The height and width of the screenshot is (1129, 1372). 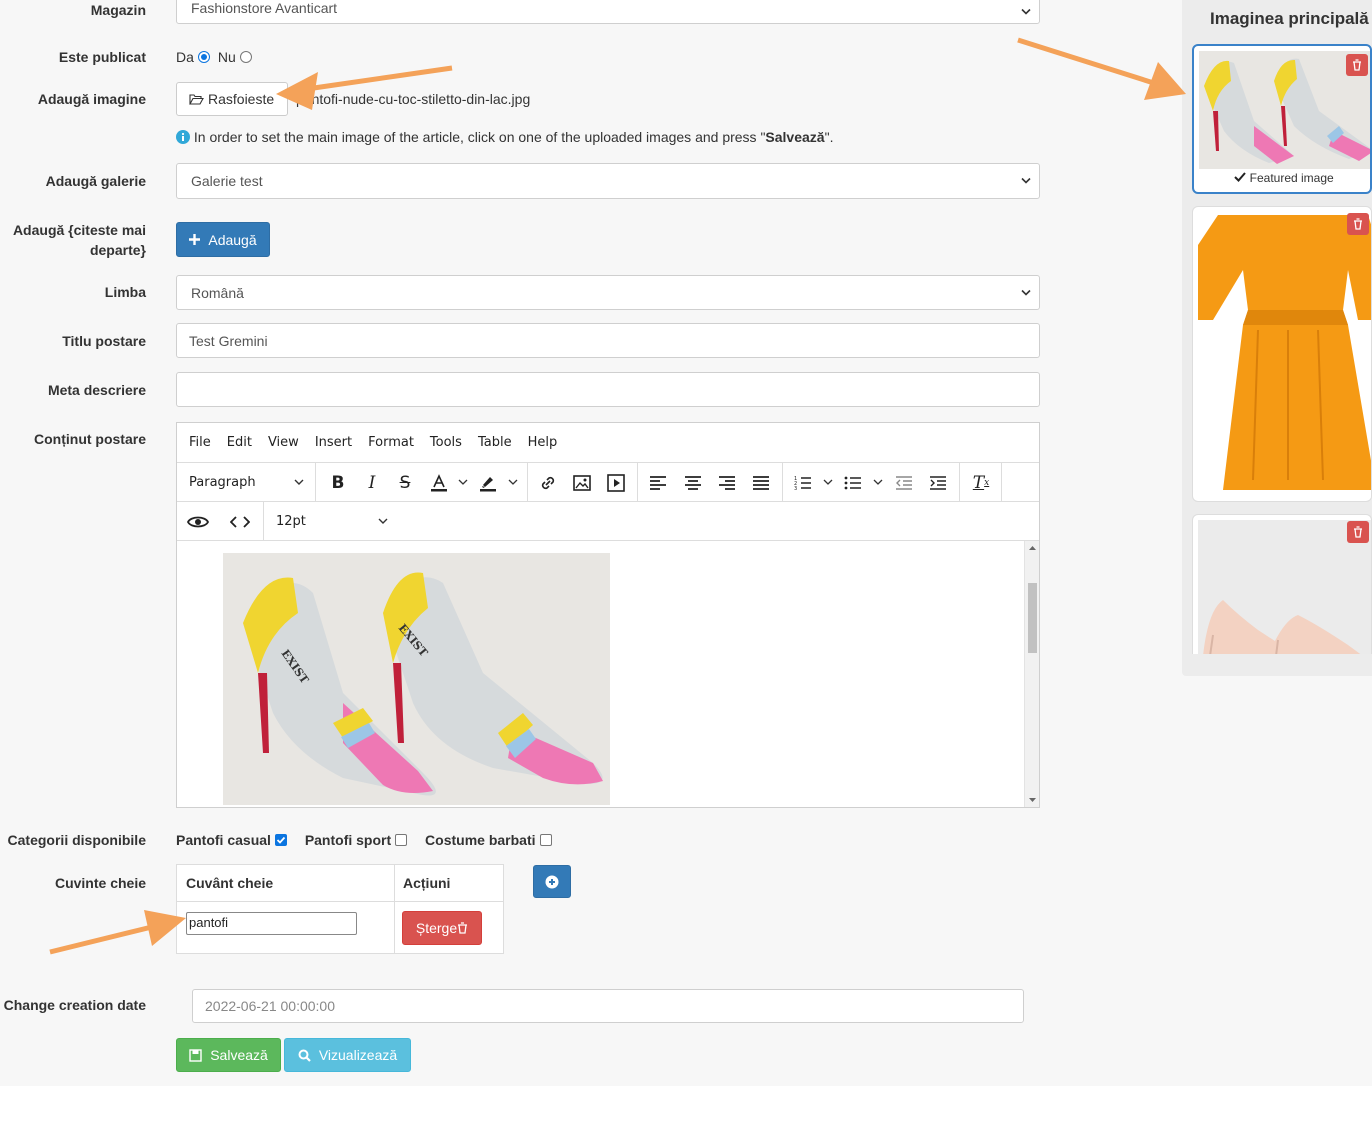 What do you see at coordinates (416, 679) in the screenshot?
I see `shoes-image: EXIST EXIST` at bounding box center [416, 679].